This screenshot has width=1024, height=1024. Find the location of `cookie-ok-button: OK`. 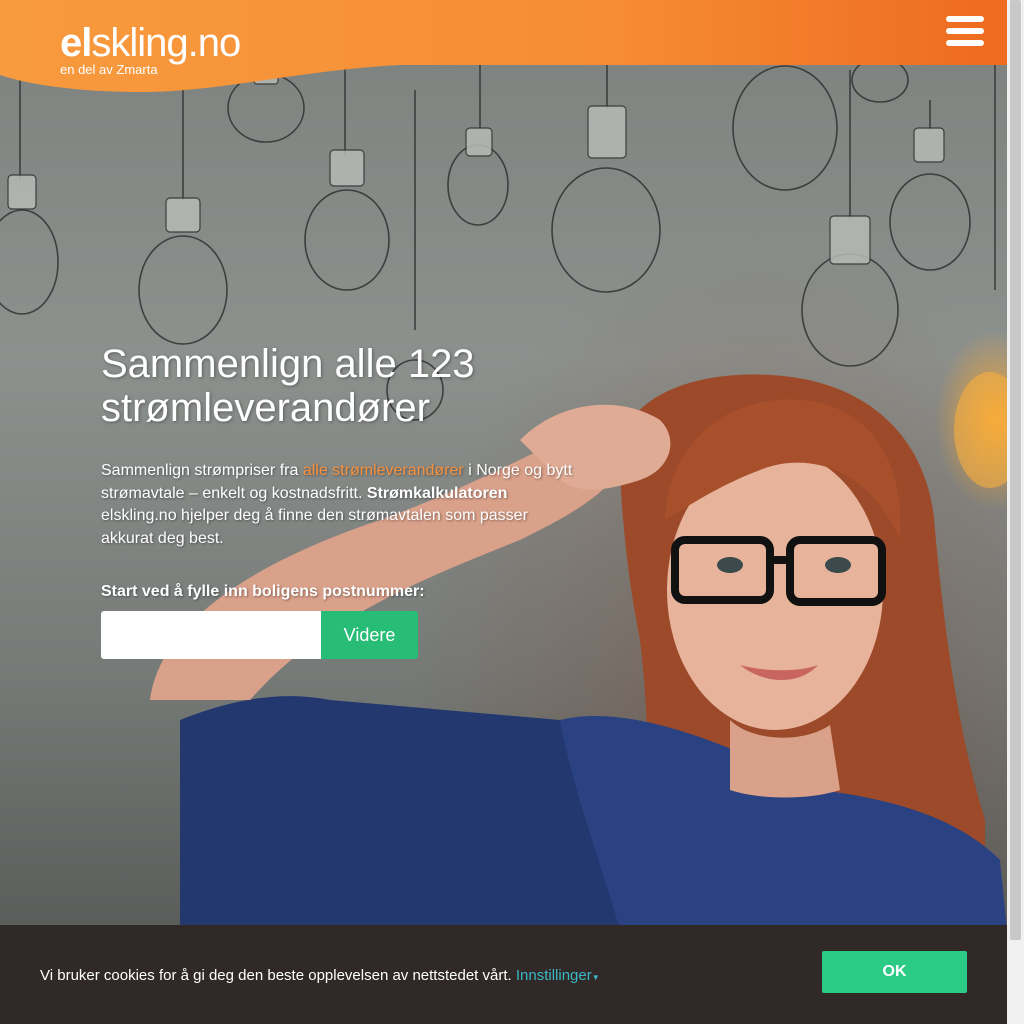

cookie-ok-button: OK is located at coordinates (894, 972).